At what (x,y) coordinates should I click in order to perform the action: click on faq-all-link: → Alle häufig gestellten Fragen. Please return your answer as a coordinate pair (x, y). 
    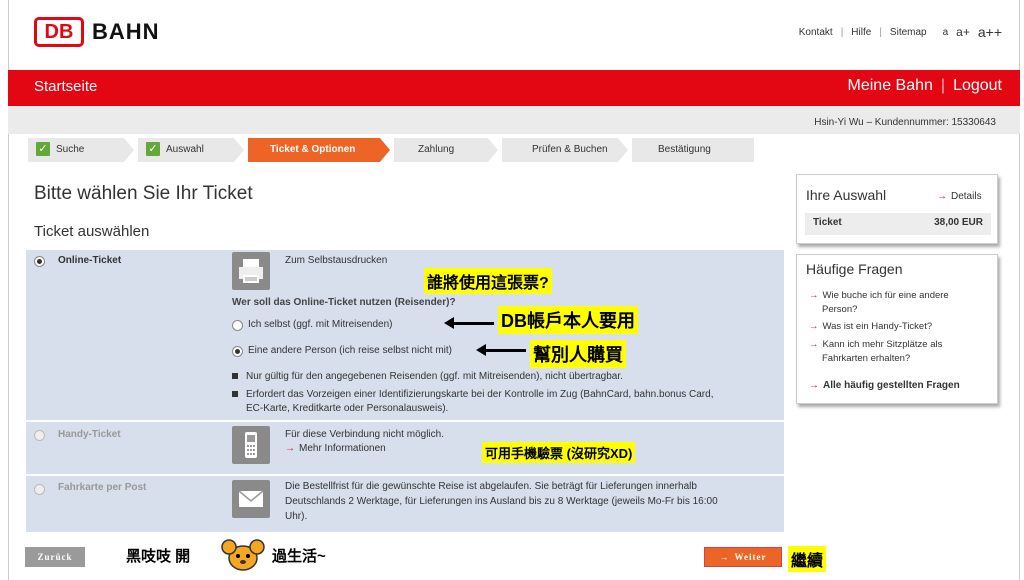
    Looking at the image, I should click on (884, 386).